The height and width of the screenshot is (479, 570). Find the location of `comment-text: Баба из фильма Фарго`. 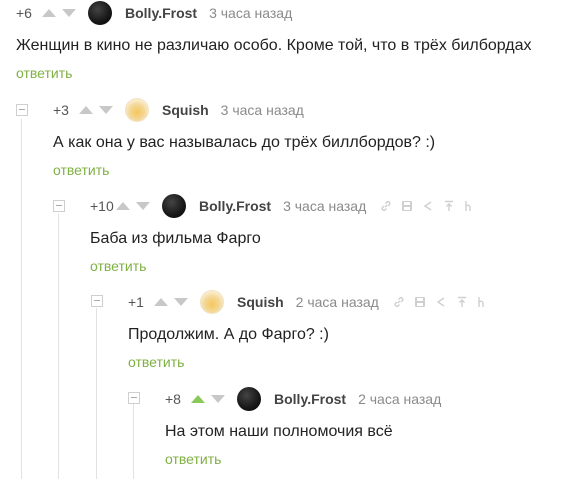

comment-text: Баба из фильма Фарго is located at coordinates (175, 238).